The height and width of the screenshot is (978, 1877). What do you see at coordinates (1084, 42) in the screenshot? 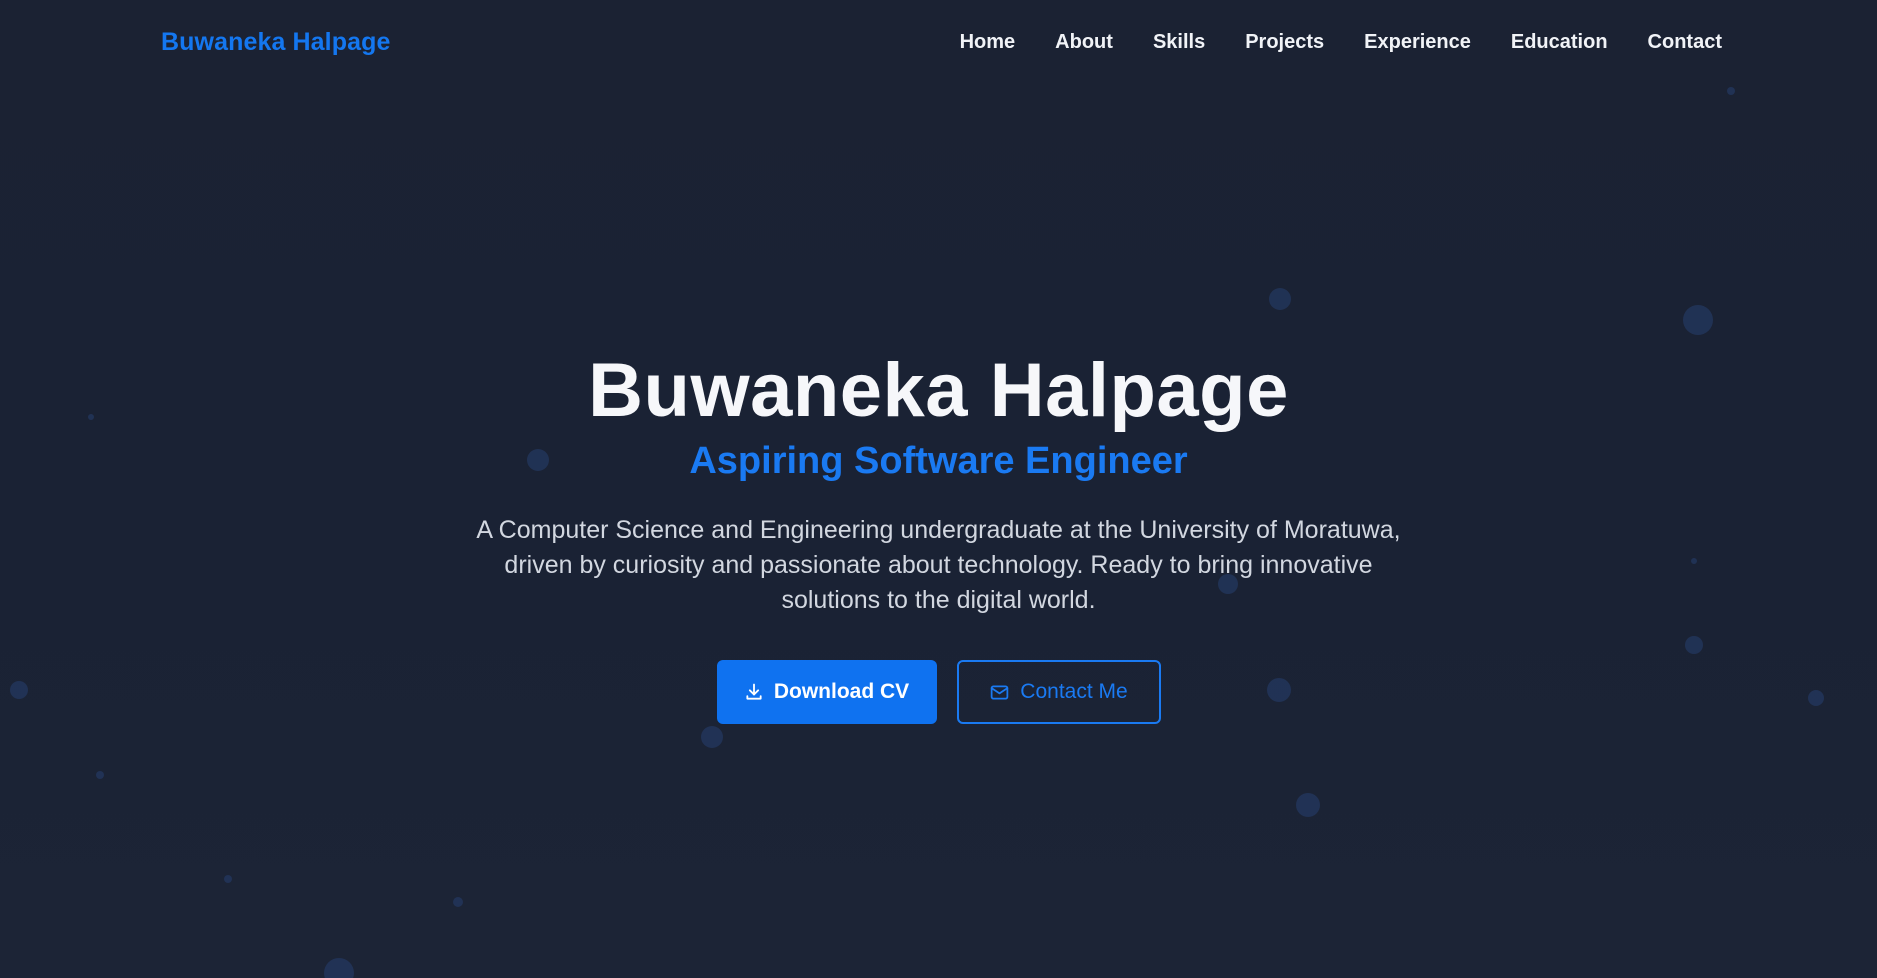
I see `nav-link-about: About` at bounding box center [1084, 42].